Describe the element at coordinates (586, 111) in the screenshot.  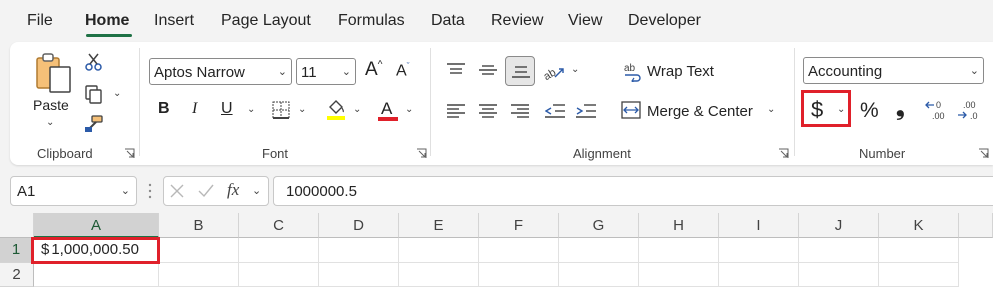
I see `increase-indent-icon` at that location.